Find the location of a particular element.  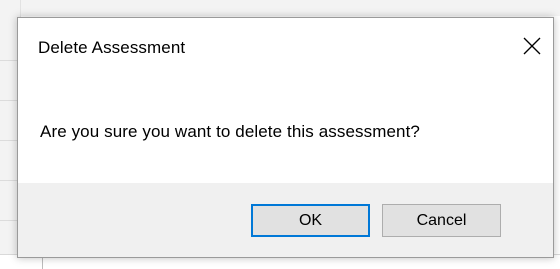

dialog-title: Delete Assessment is located at coordinates (112, 47).